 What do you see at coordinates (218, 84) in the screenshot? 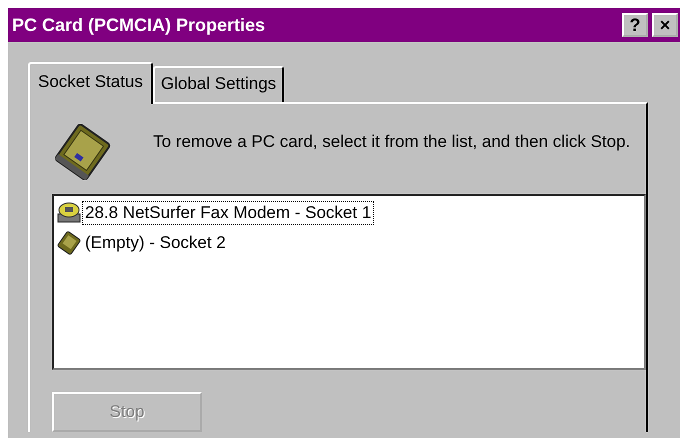
I see `tab: Global Settings` at bounding box center [218, 84].